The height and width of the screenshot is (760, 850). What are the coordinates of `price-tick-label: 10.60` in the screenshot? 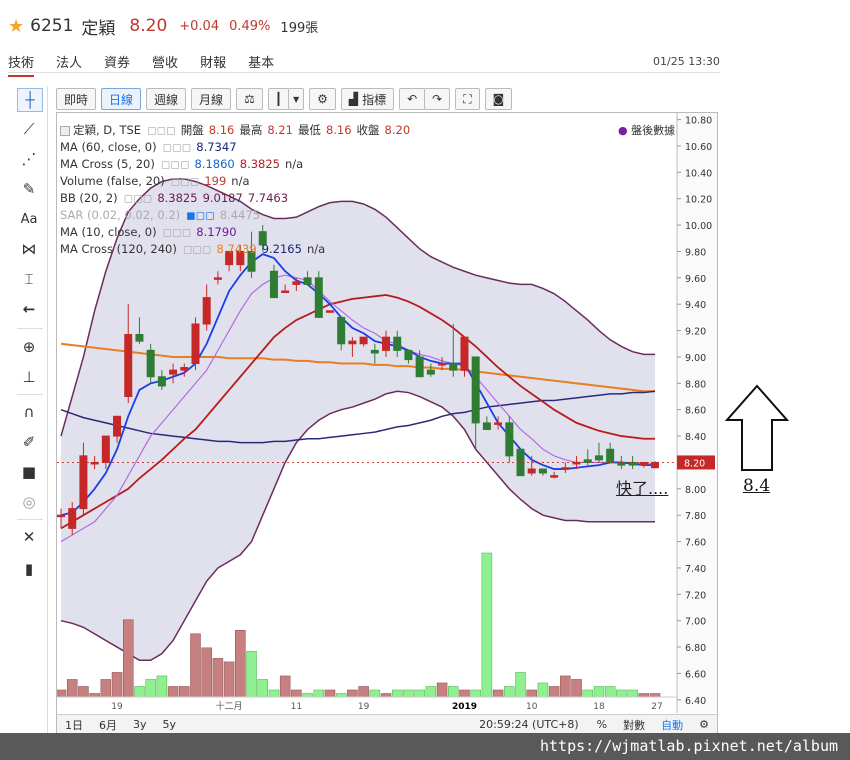 It's located at (698, 147).